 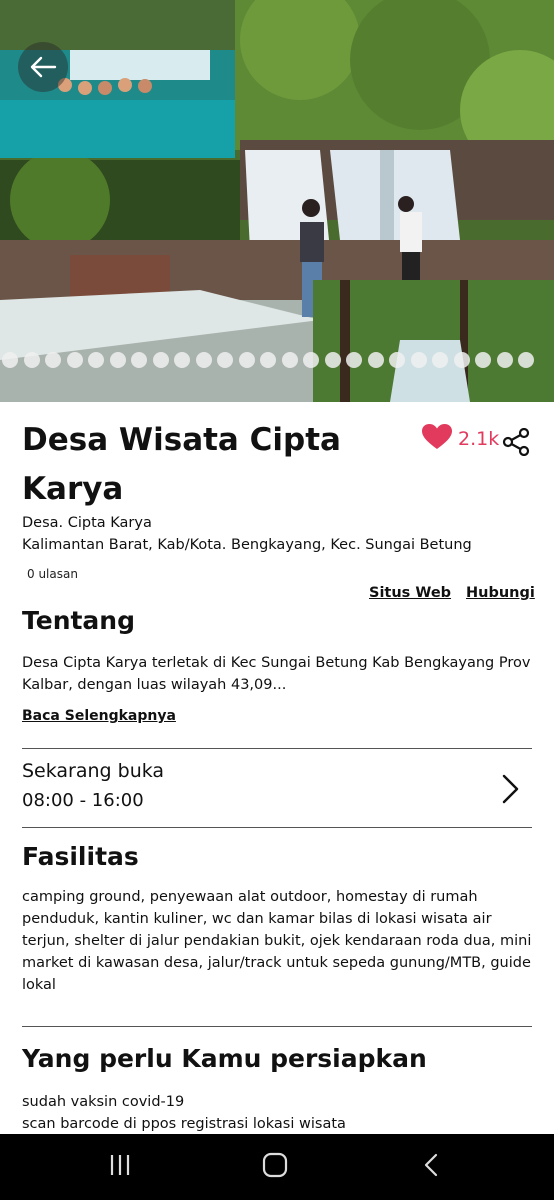 I want to click on prepare-heading: Yang perlu Kamu persiapkan, so click(x=224, y=1058).